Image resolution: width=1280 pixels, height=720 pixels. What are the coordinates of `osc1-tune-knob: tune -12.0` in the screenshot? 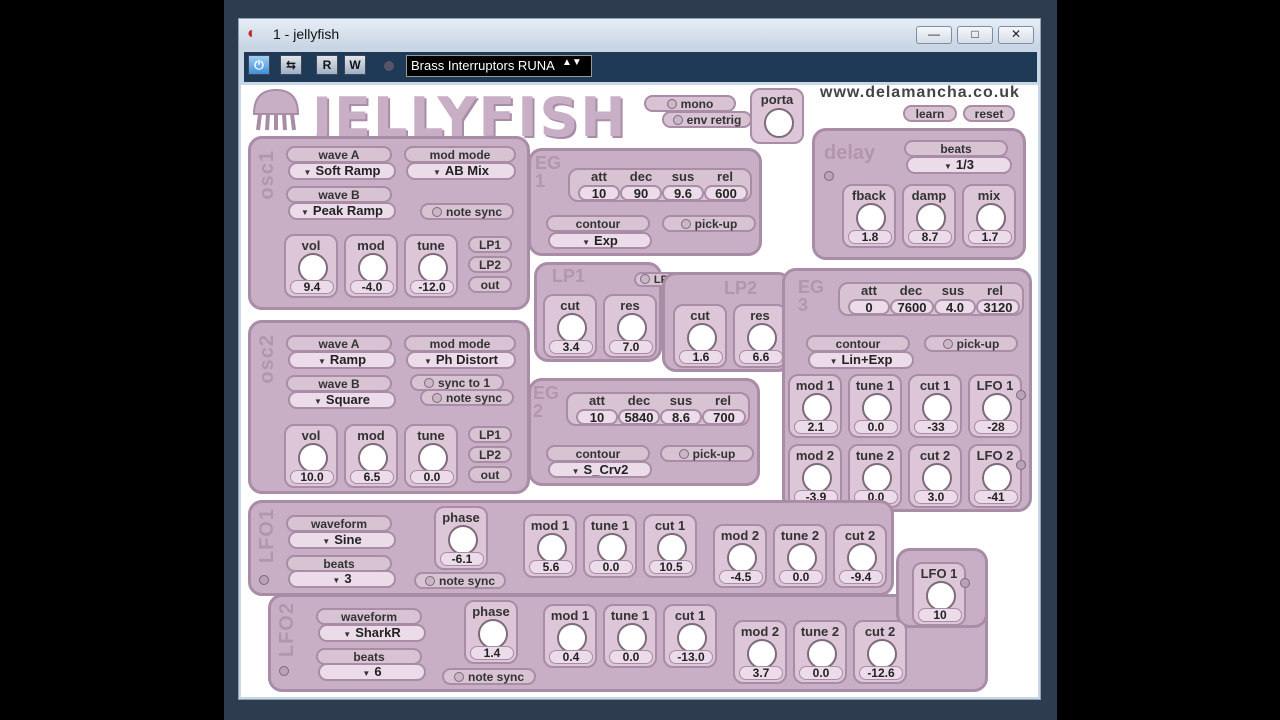 It's located at (431, 266).